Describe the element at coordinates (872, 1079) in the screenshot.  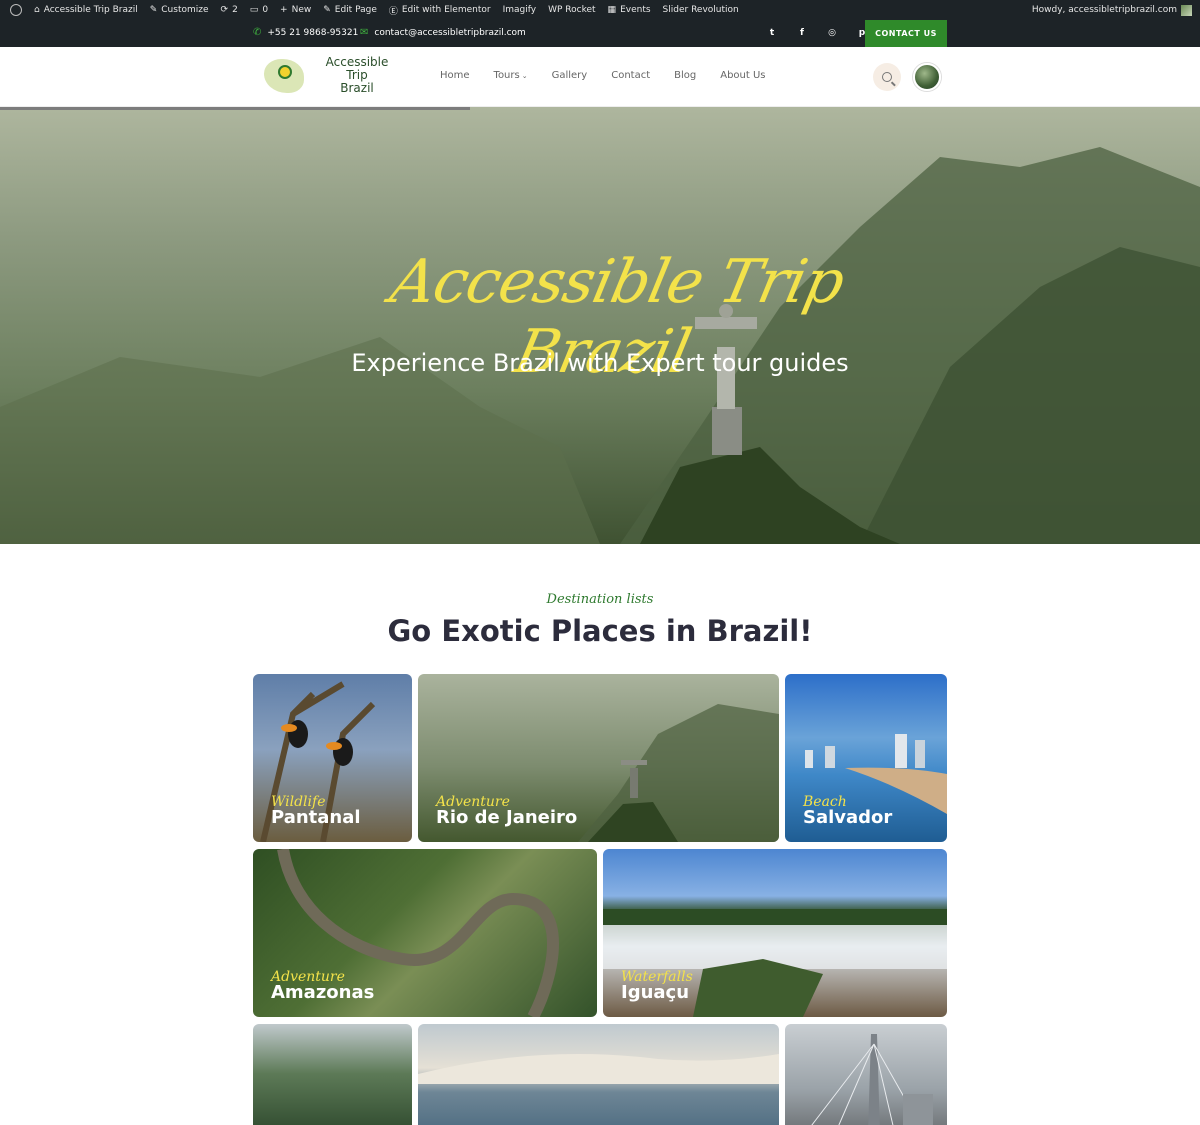
I see `bridge-image` at that location.